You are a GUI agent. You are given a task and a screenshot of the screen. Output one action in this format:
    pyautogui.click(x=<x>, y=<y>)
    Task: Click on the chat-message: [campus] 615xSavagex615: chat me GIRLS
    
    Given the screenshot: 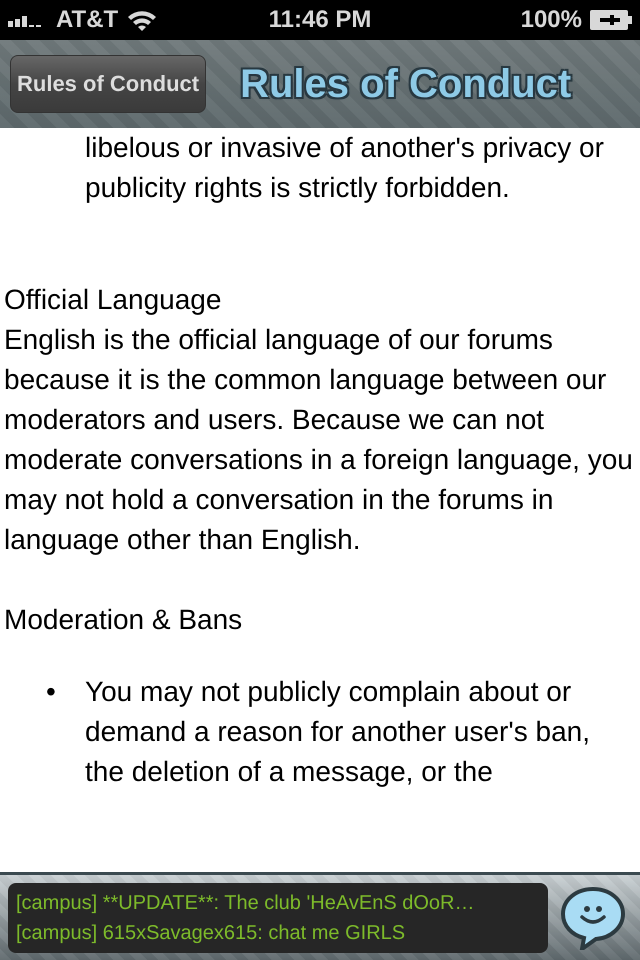 What is the action you would take?
    pyautogui.click(x=211, y=933)
    